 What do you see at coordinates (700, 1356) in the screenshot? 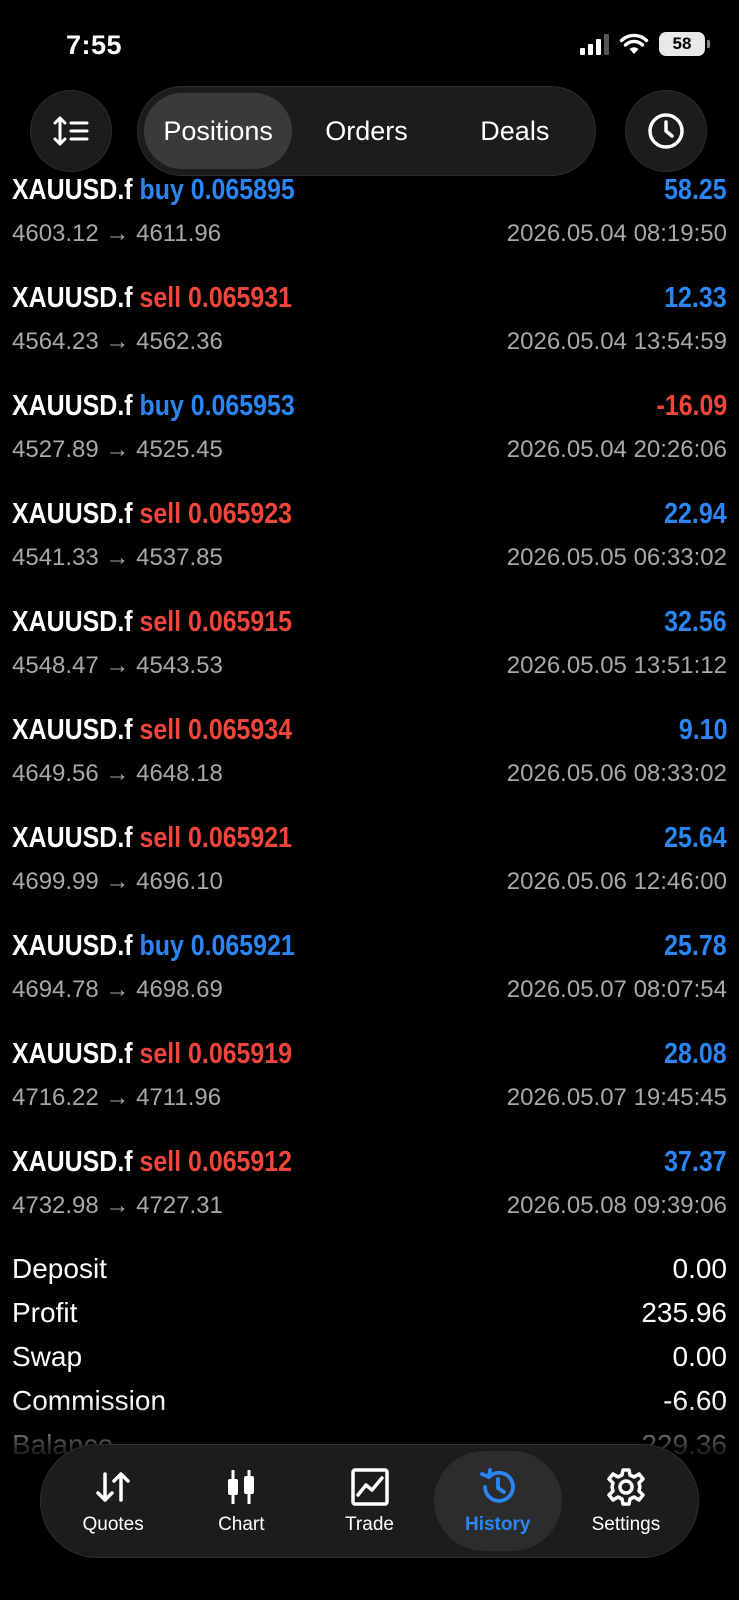
I see `summary-value: 0.00` at bounding box center [700, 1356].